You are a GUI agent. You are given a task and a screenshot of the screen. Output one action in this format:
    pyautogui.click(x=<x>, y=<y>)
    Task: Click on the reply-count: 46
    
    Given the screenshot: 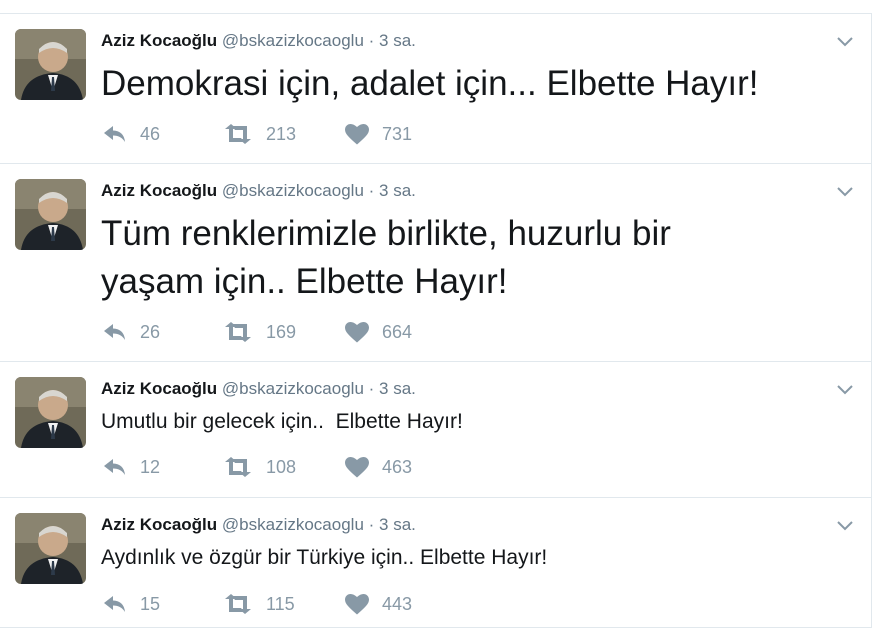 What is the action you would take?
    pyautogui.click(x=150, y=133)
    